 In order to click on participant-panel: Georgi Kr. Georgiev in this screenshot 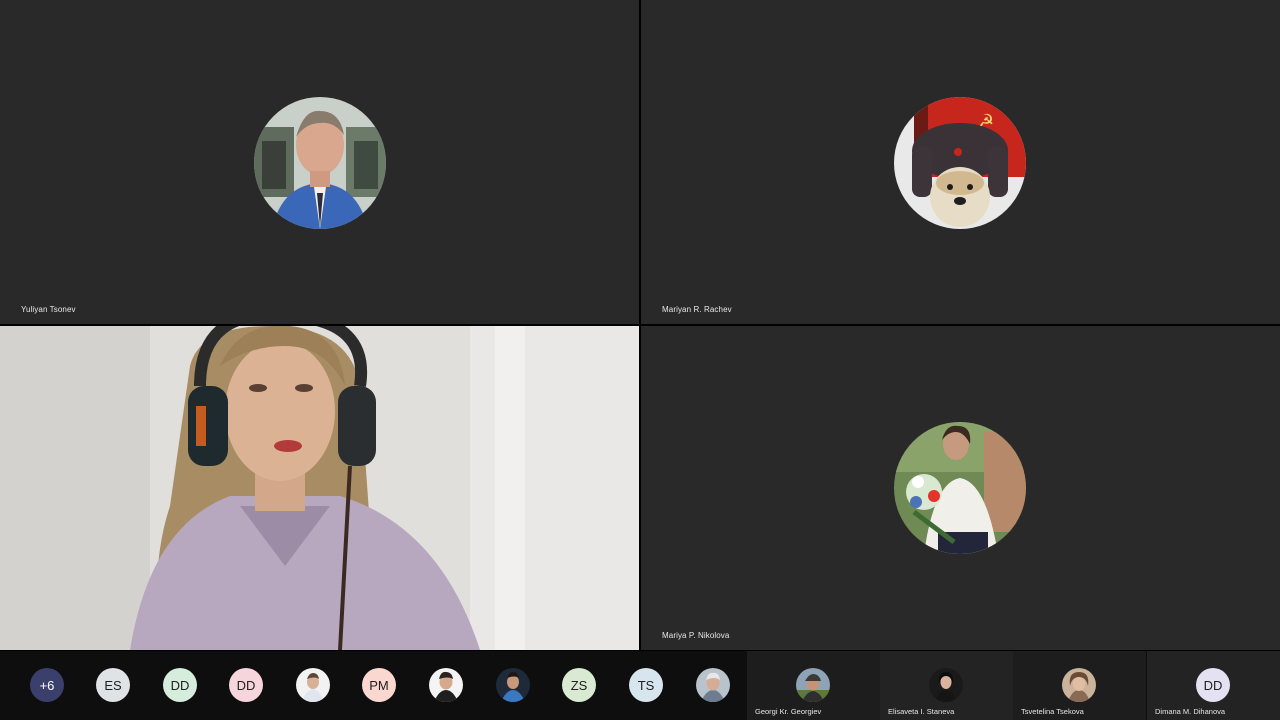, I will do `click(813, 685)`.